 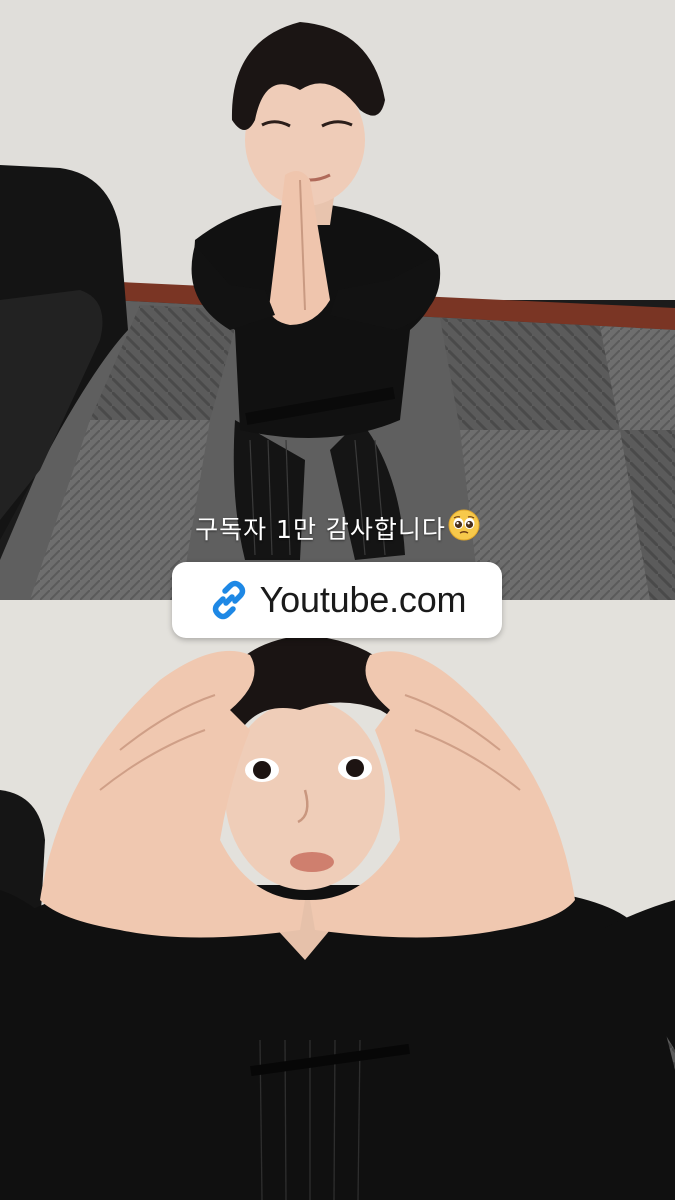 I want to click on story-caption: 구독자 1만 감사합니다, so click(x=337, y=529).